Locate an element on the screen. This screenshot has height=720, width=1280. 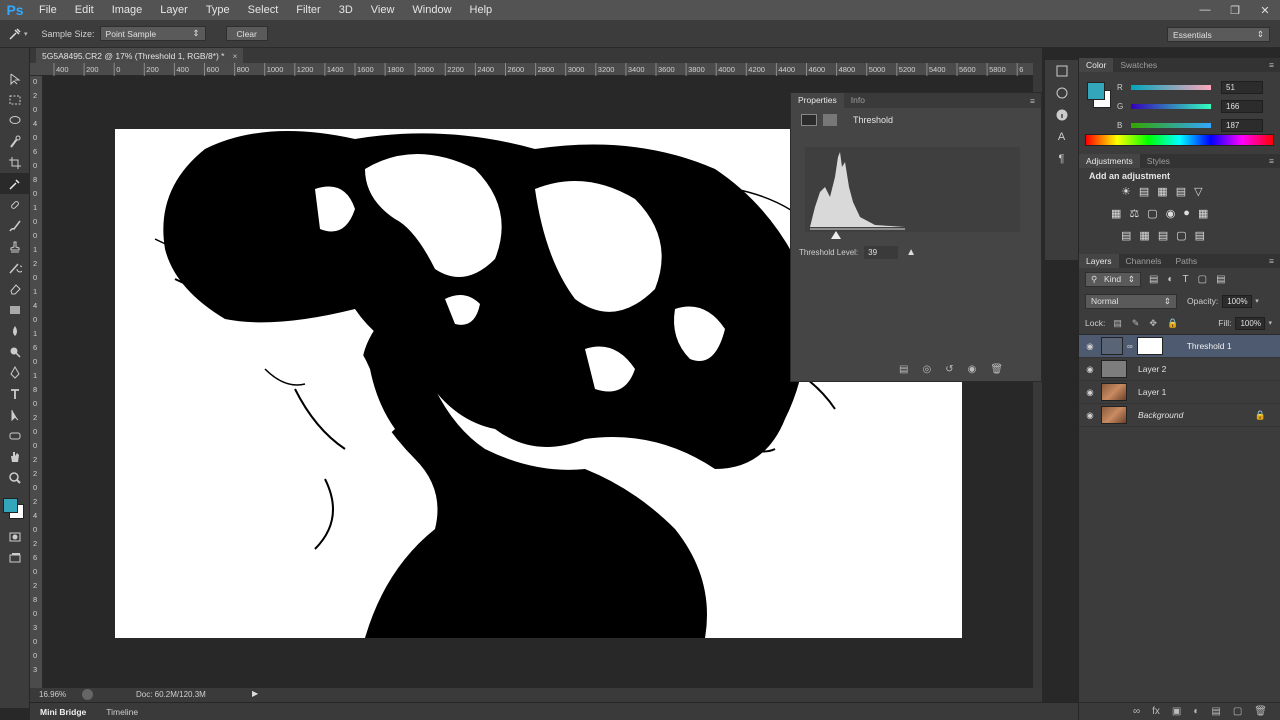
color-lookup-icon: ▦ is located at coordinates (1203, 213).